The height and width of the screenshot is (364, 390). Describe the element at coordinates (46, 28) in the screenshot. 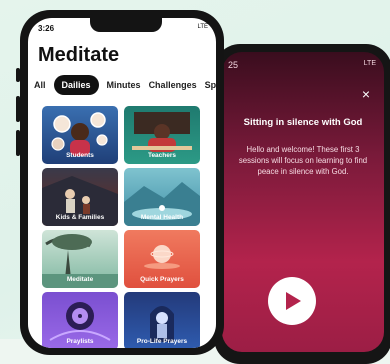

I see `status-time: 3:26` at that location.